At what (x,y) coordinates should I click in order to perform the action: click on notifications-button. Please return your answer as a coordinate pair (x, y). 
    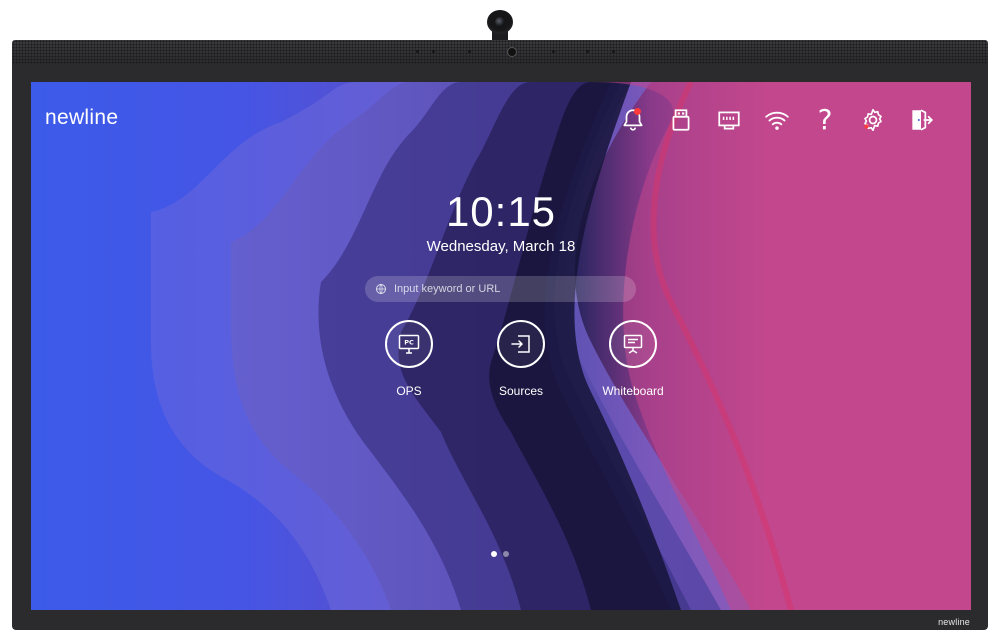
    Looking at the image, I should click on (633, 120).